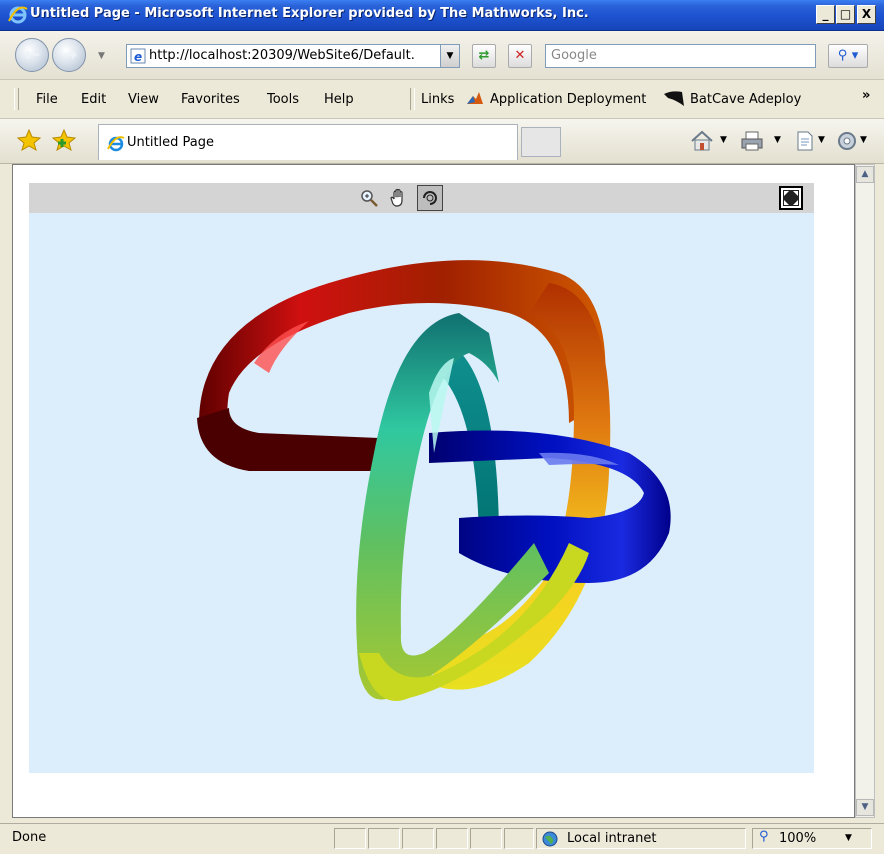 The image size is (884, 854). I want to click on back-arrow-icon: ←, so click(32, 54).